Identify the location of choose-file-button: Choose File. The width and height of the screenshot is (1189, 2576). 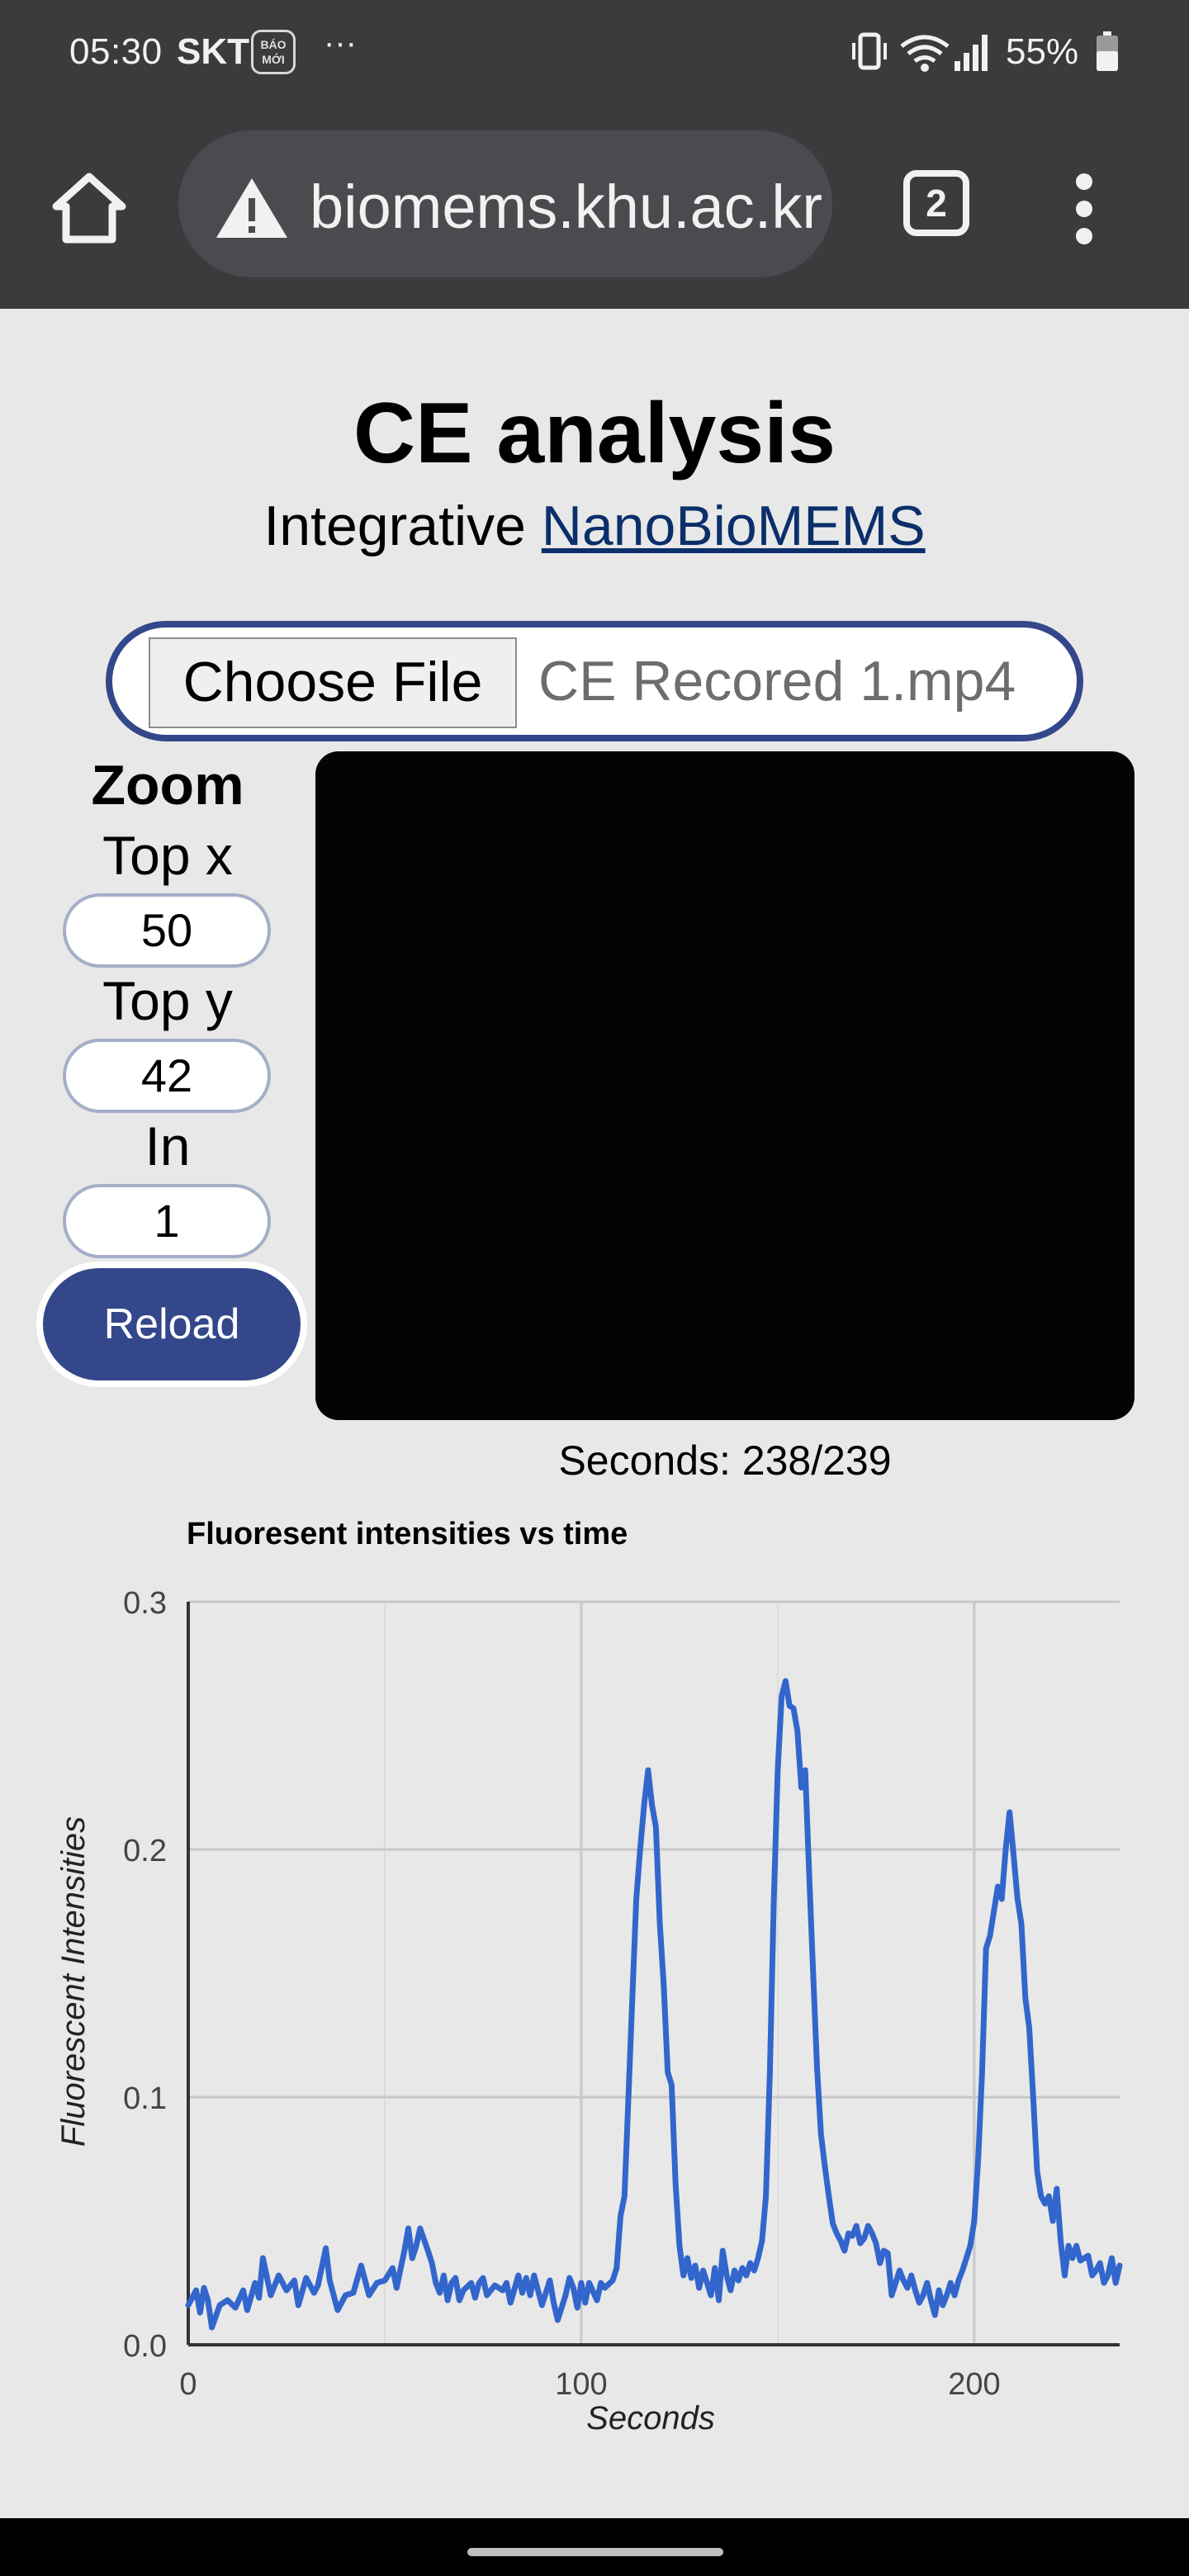
(333, 682).